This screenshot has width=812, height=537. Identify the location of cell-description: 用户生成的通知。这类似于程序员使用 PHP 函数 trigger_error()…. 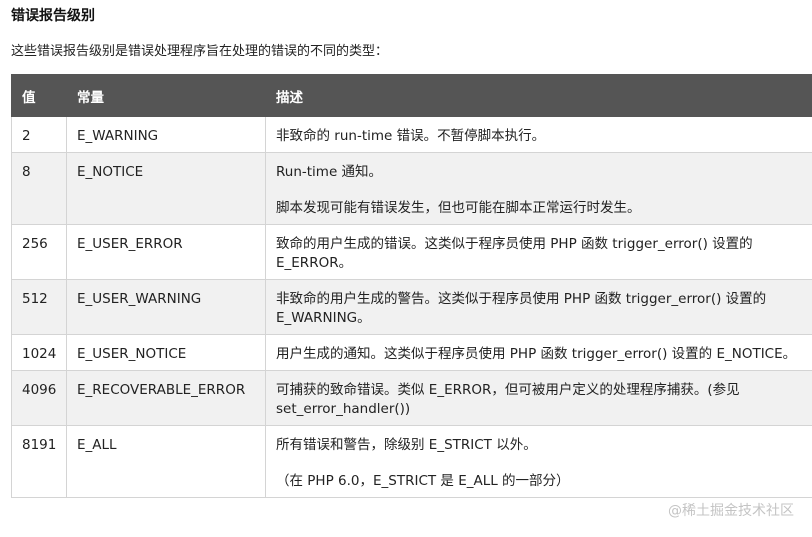
(538, 352).